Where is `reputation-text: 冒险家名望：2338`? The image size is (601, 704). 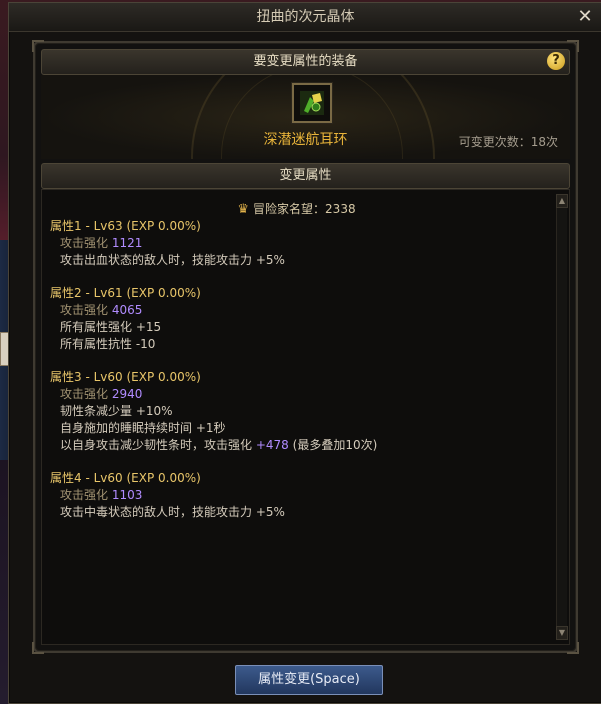 reputation-text: 冒险家名望：2338 is located at coordinates (304, 209).